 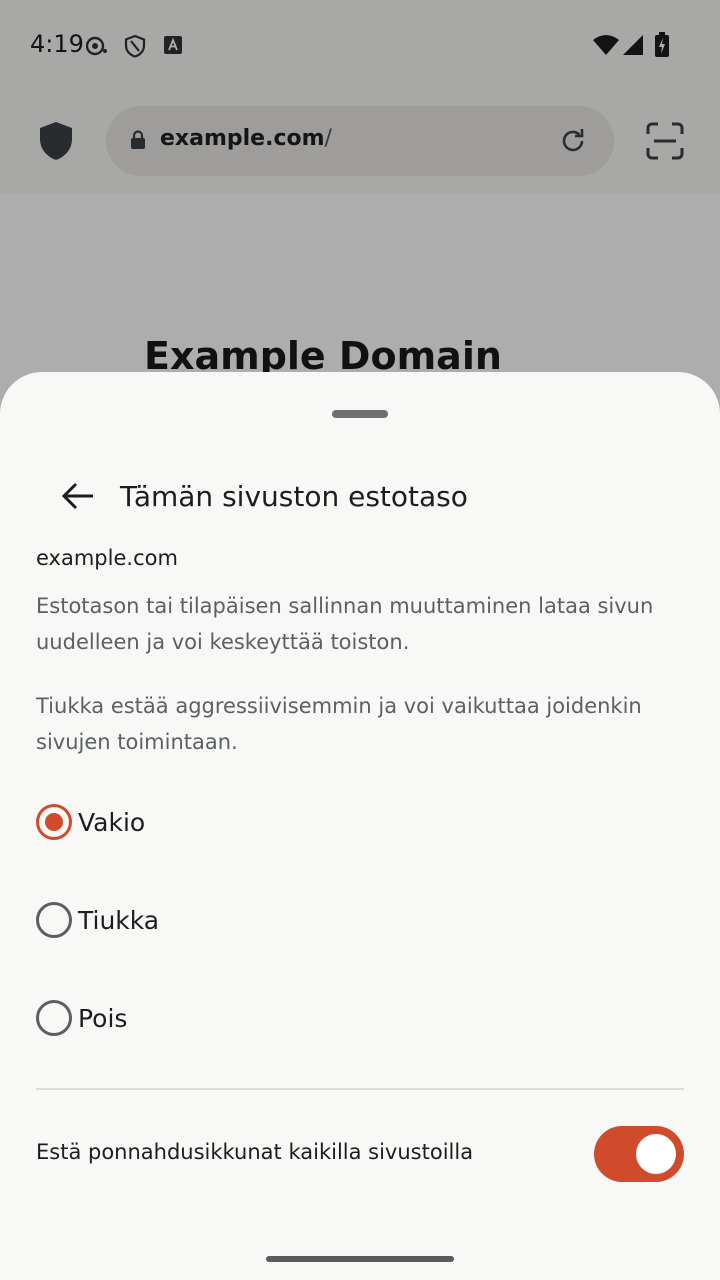 I want to click on drag-handle, so click(x=360, y=414).